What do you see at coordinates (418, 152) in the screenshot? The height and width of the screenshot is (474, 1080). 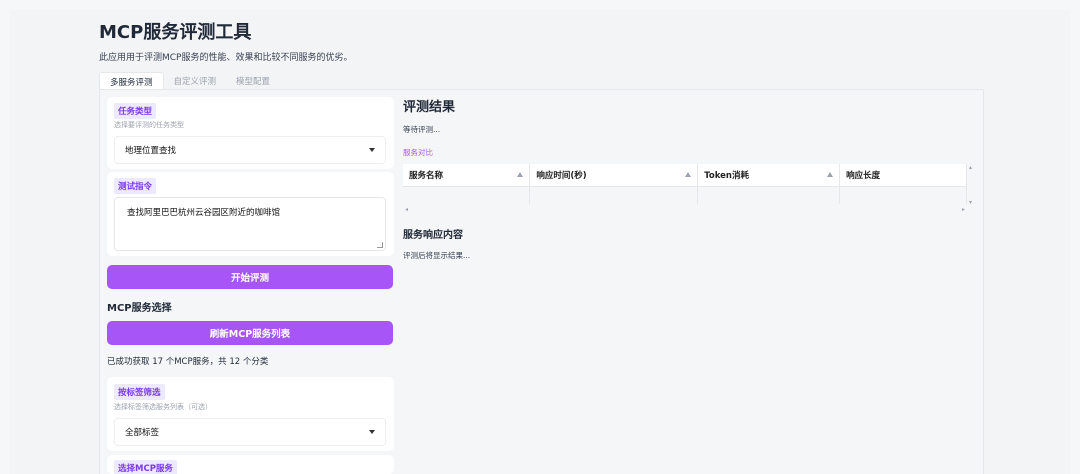 I see `compare-label: 服务对比` at bounding box center [418, 152].